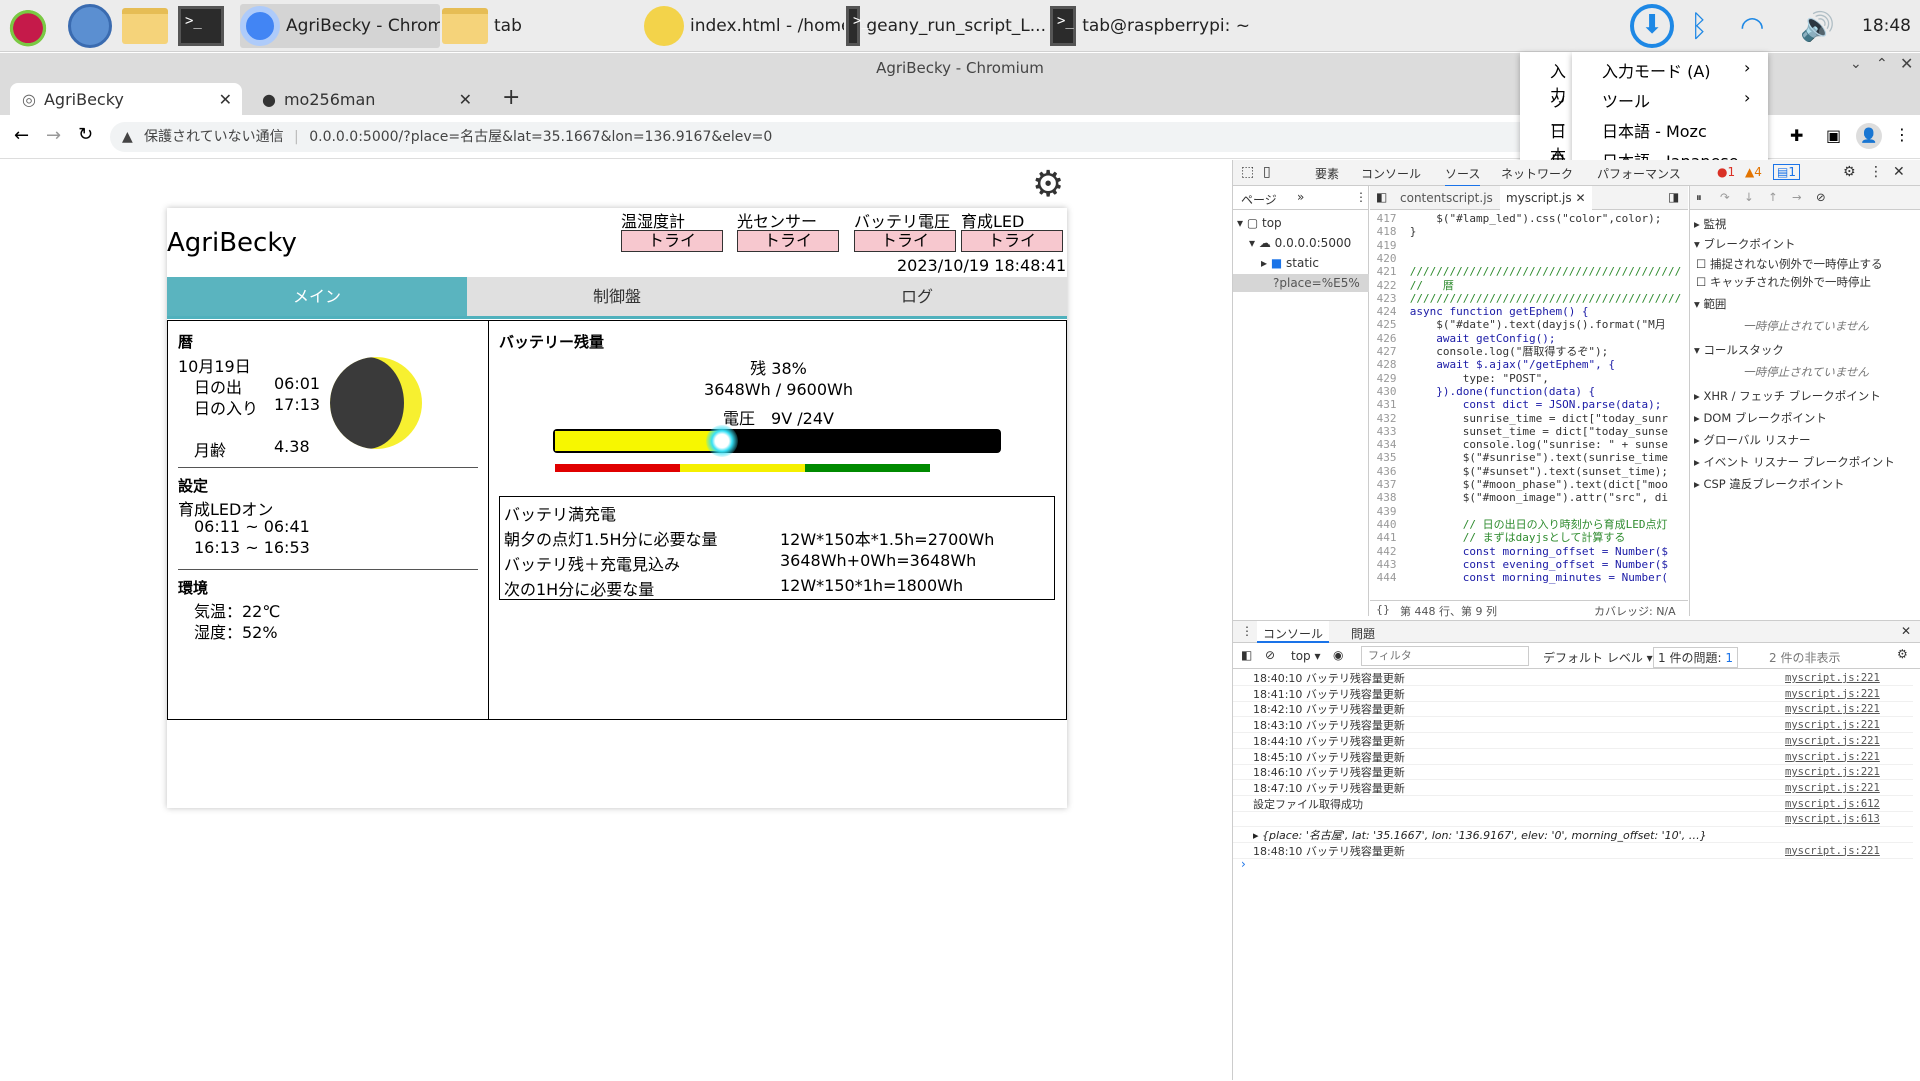 The image size is (1920, 1081). Describe the element at coordinates (1899, 172) in the screenshot. I see `devtools-close-icon: ✕` at that location.